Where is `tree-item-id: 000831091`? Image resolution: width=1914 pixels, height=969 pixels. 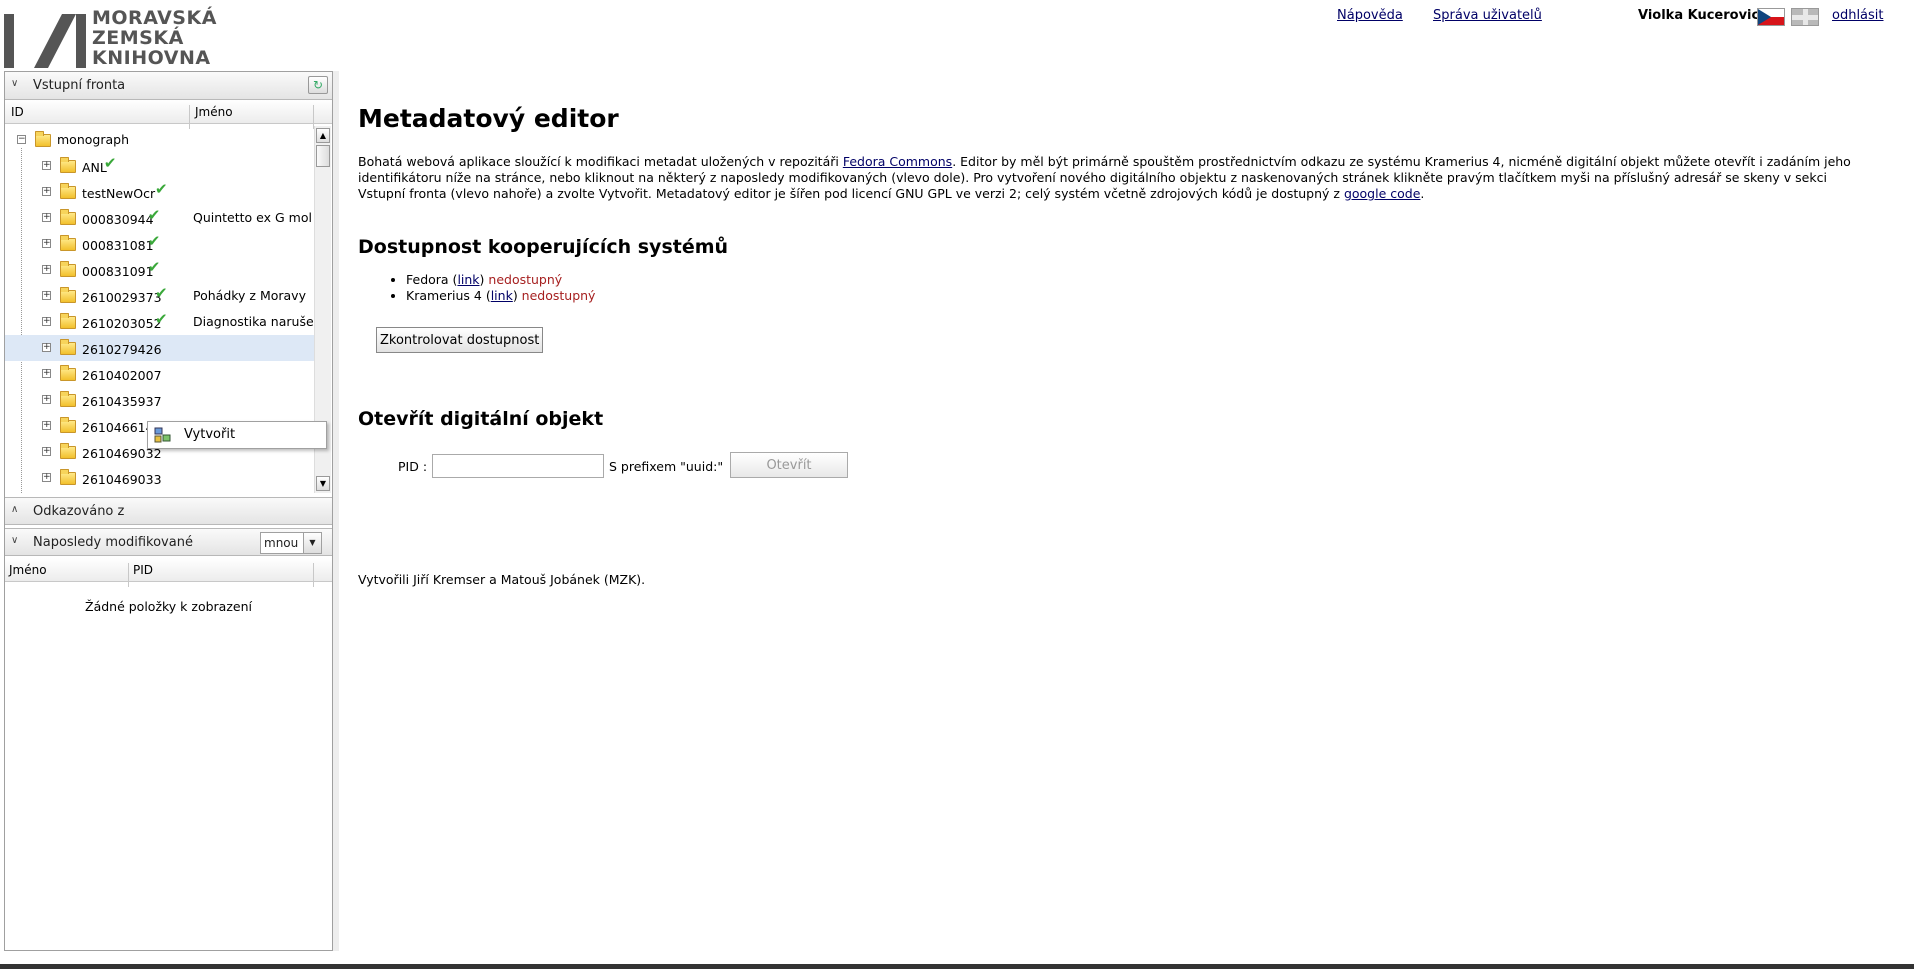 tree-item-id: 000831091 is located at coordinates (118, 271).